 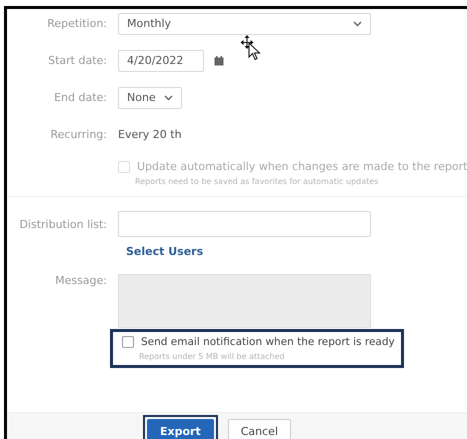 I want to click on repetition-dropdown: Monthly, so click(x=244, y=23).